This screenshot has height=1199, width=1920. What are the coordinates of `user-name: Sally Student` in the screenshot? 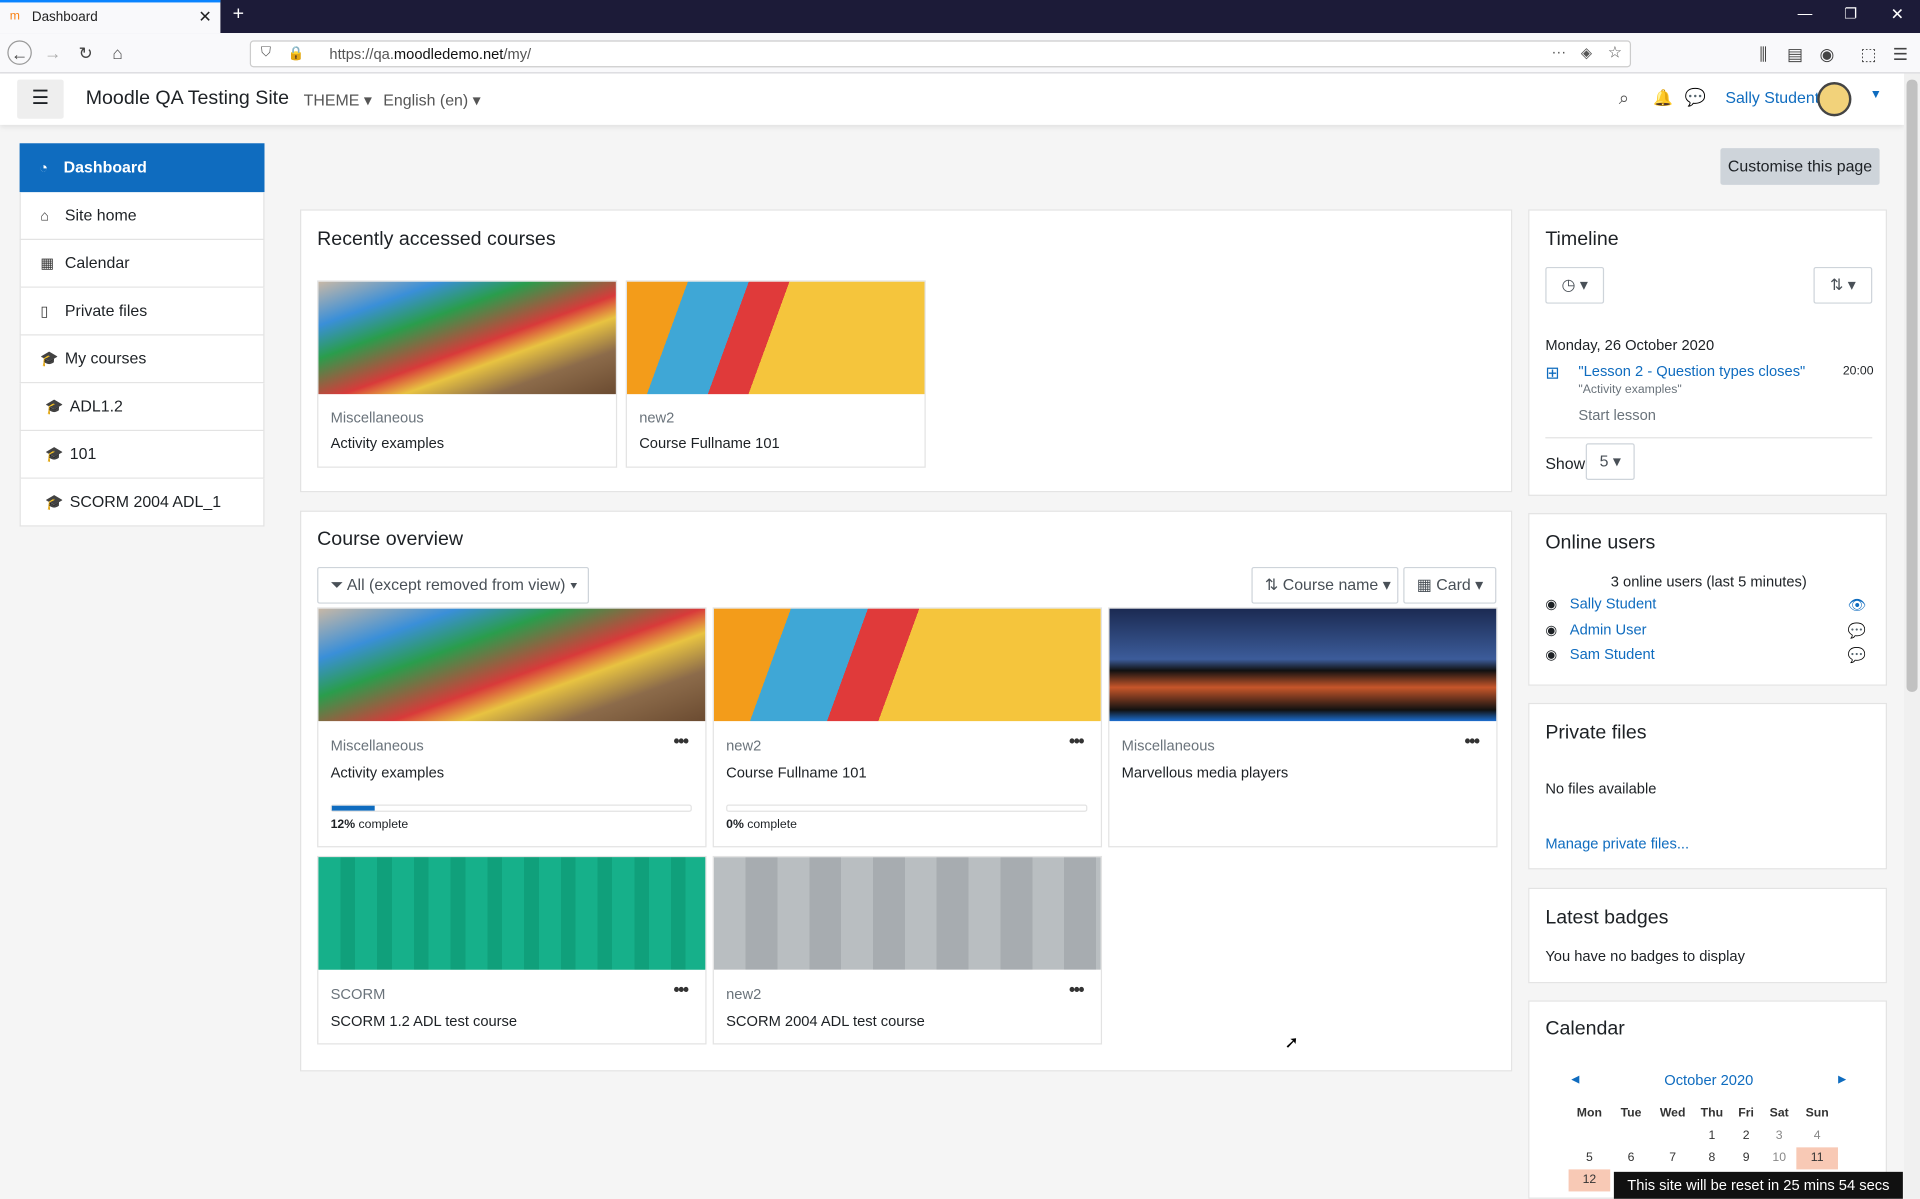 It's located at (1772, 97).